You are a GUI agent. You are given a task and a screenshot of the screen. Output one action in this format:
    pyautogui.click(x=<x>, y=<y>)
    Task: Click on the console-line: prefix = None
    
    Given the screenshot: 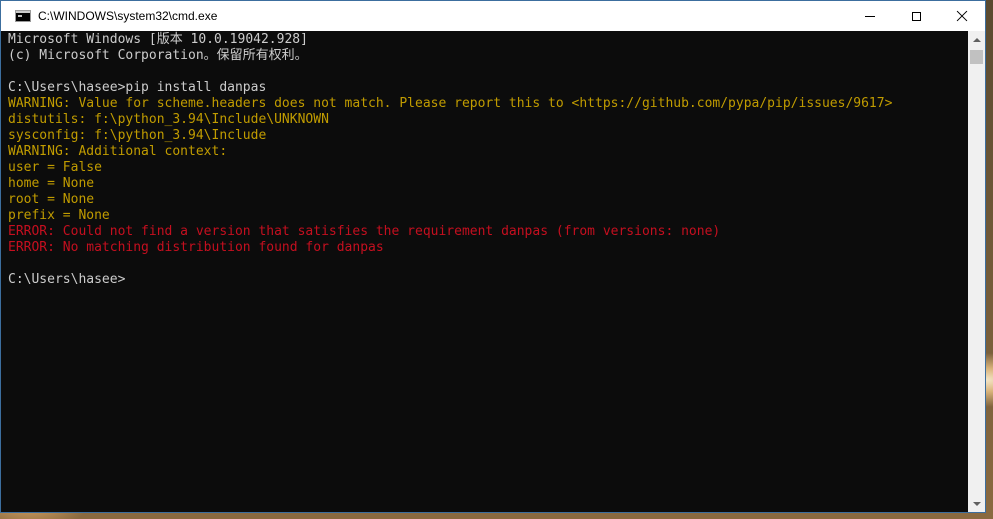 What is the action you would take?
    pyautogui.click(x=59, y=215)
    